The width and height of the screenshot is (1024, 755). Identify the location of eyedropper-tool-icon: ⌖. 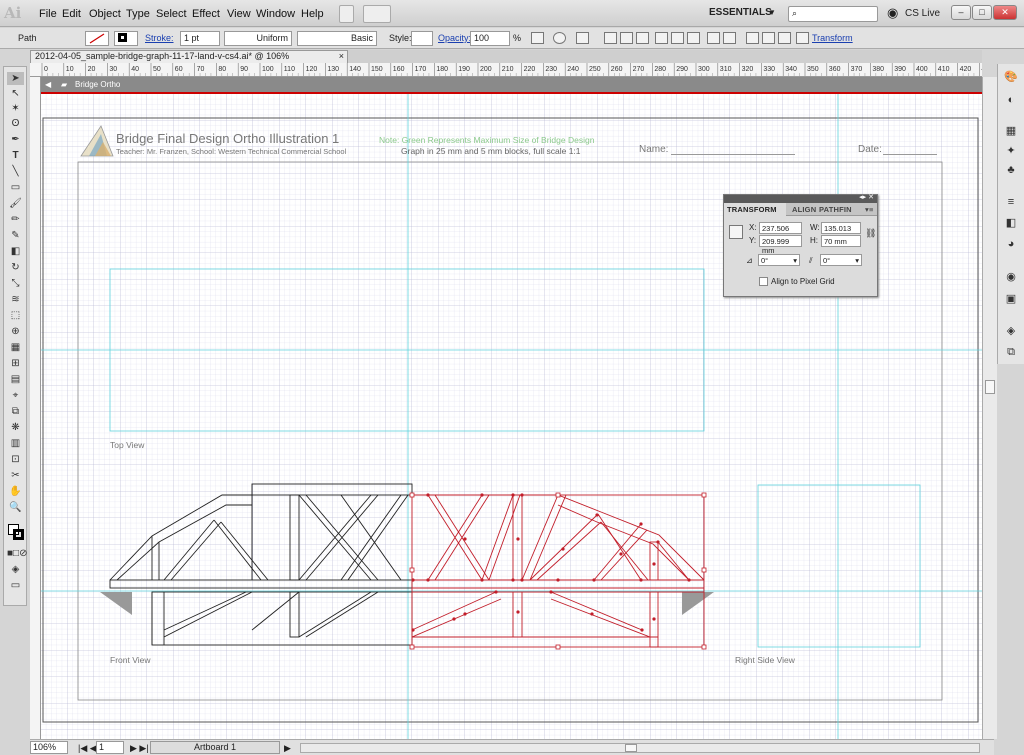
(15, 395).